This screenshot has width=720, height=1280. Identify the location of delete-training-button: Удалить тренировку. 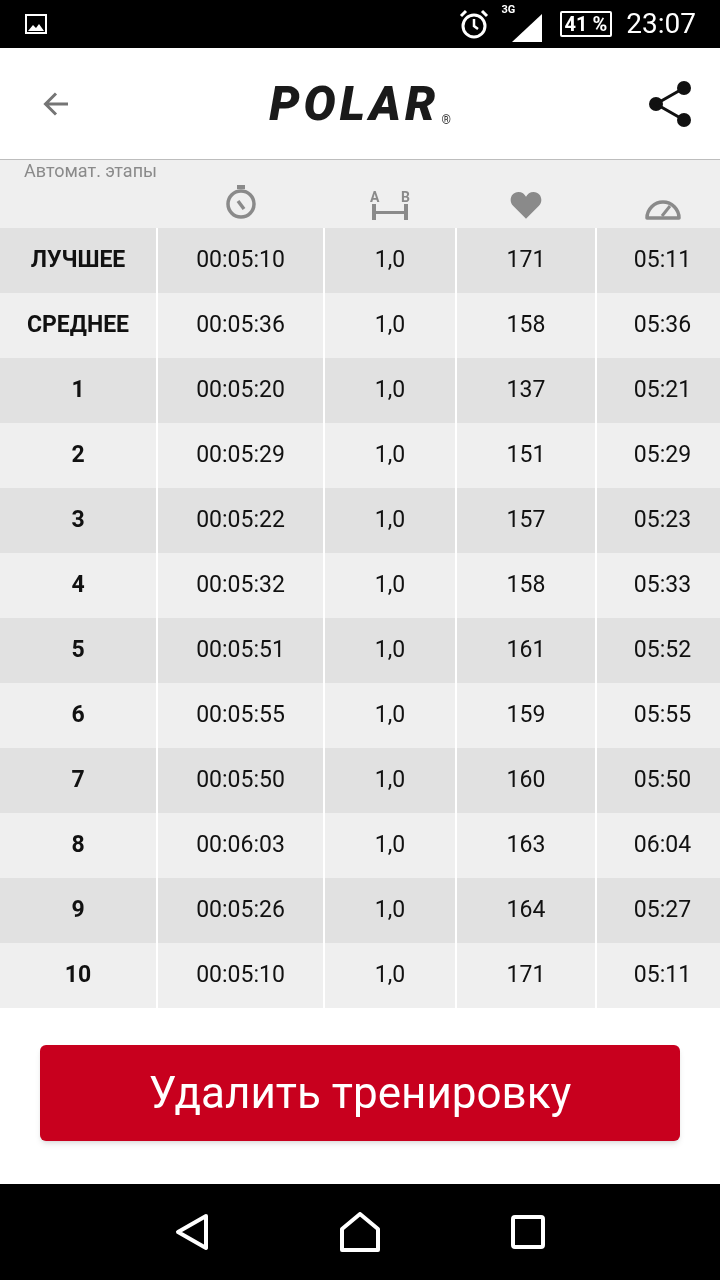
(360, 1093).